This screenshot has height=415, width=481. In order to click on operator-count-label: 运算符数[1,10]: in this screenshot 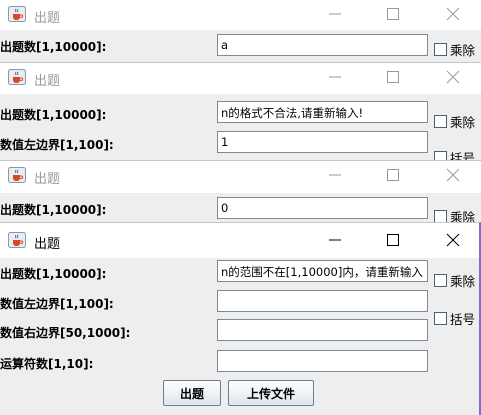, I will do `click(47, 364)`.